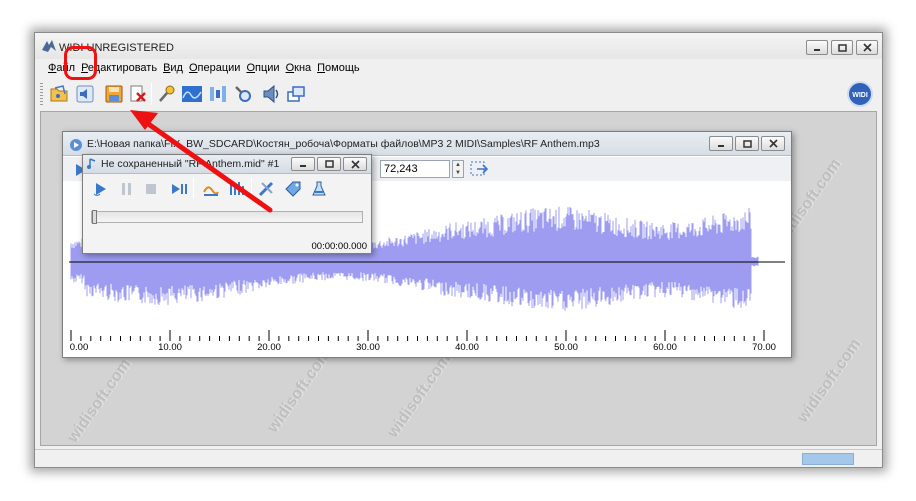 The image size is (916, 501). I want to click on minimize-button, so click(817, 47).